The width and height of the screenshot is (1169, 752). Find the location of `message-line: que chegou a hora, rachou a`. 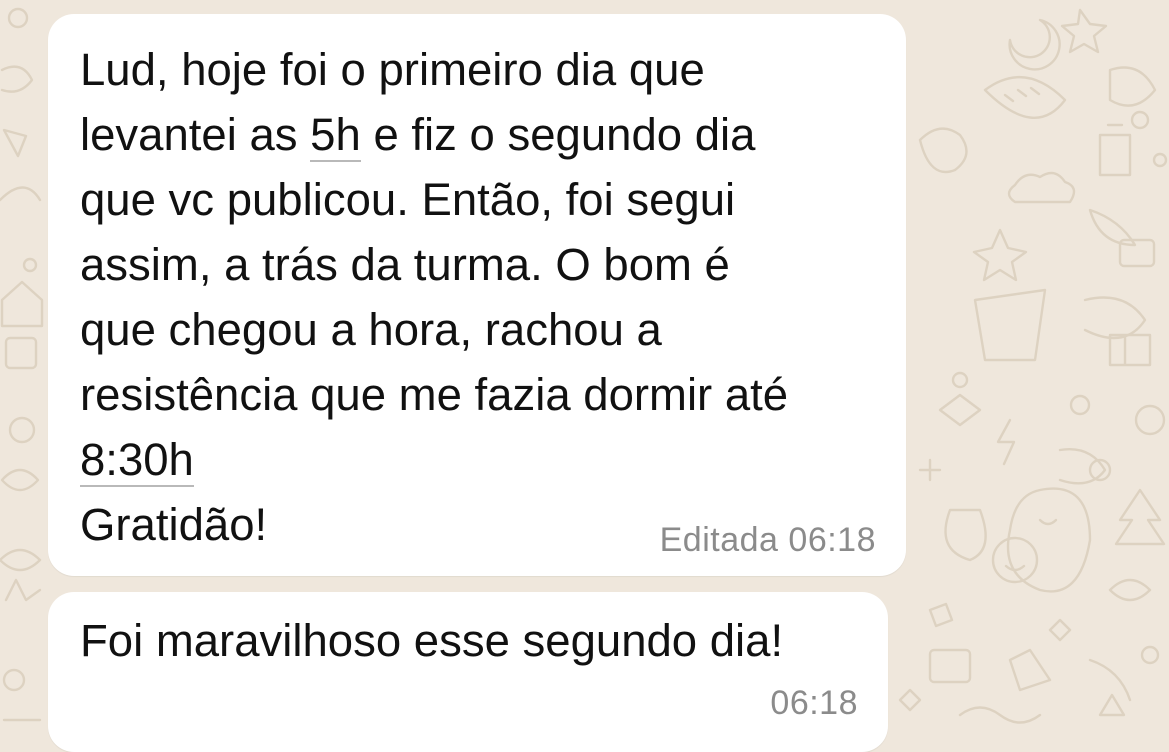

message-line: que chegou a hora, rachou a is located at coordinates (371, 329).